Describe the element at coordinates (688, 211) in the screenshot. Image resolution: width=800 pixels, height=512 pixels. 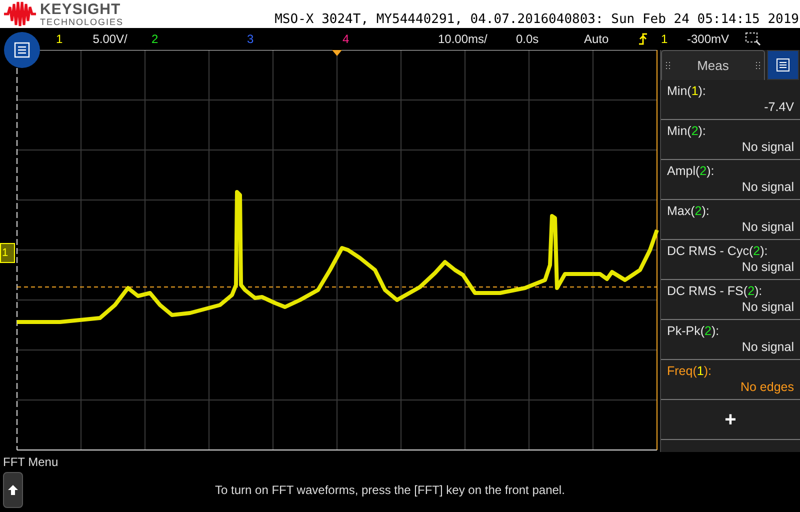
I see `measurement-label: Max(2):` at that location.